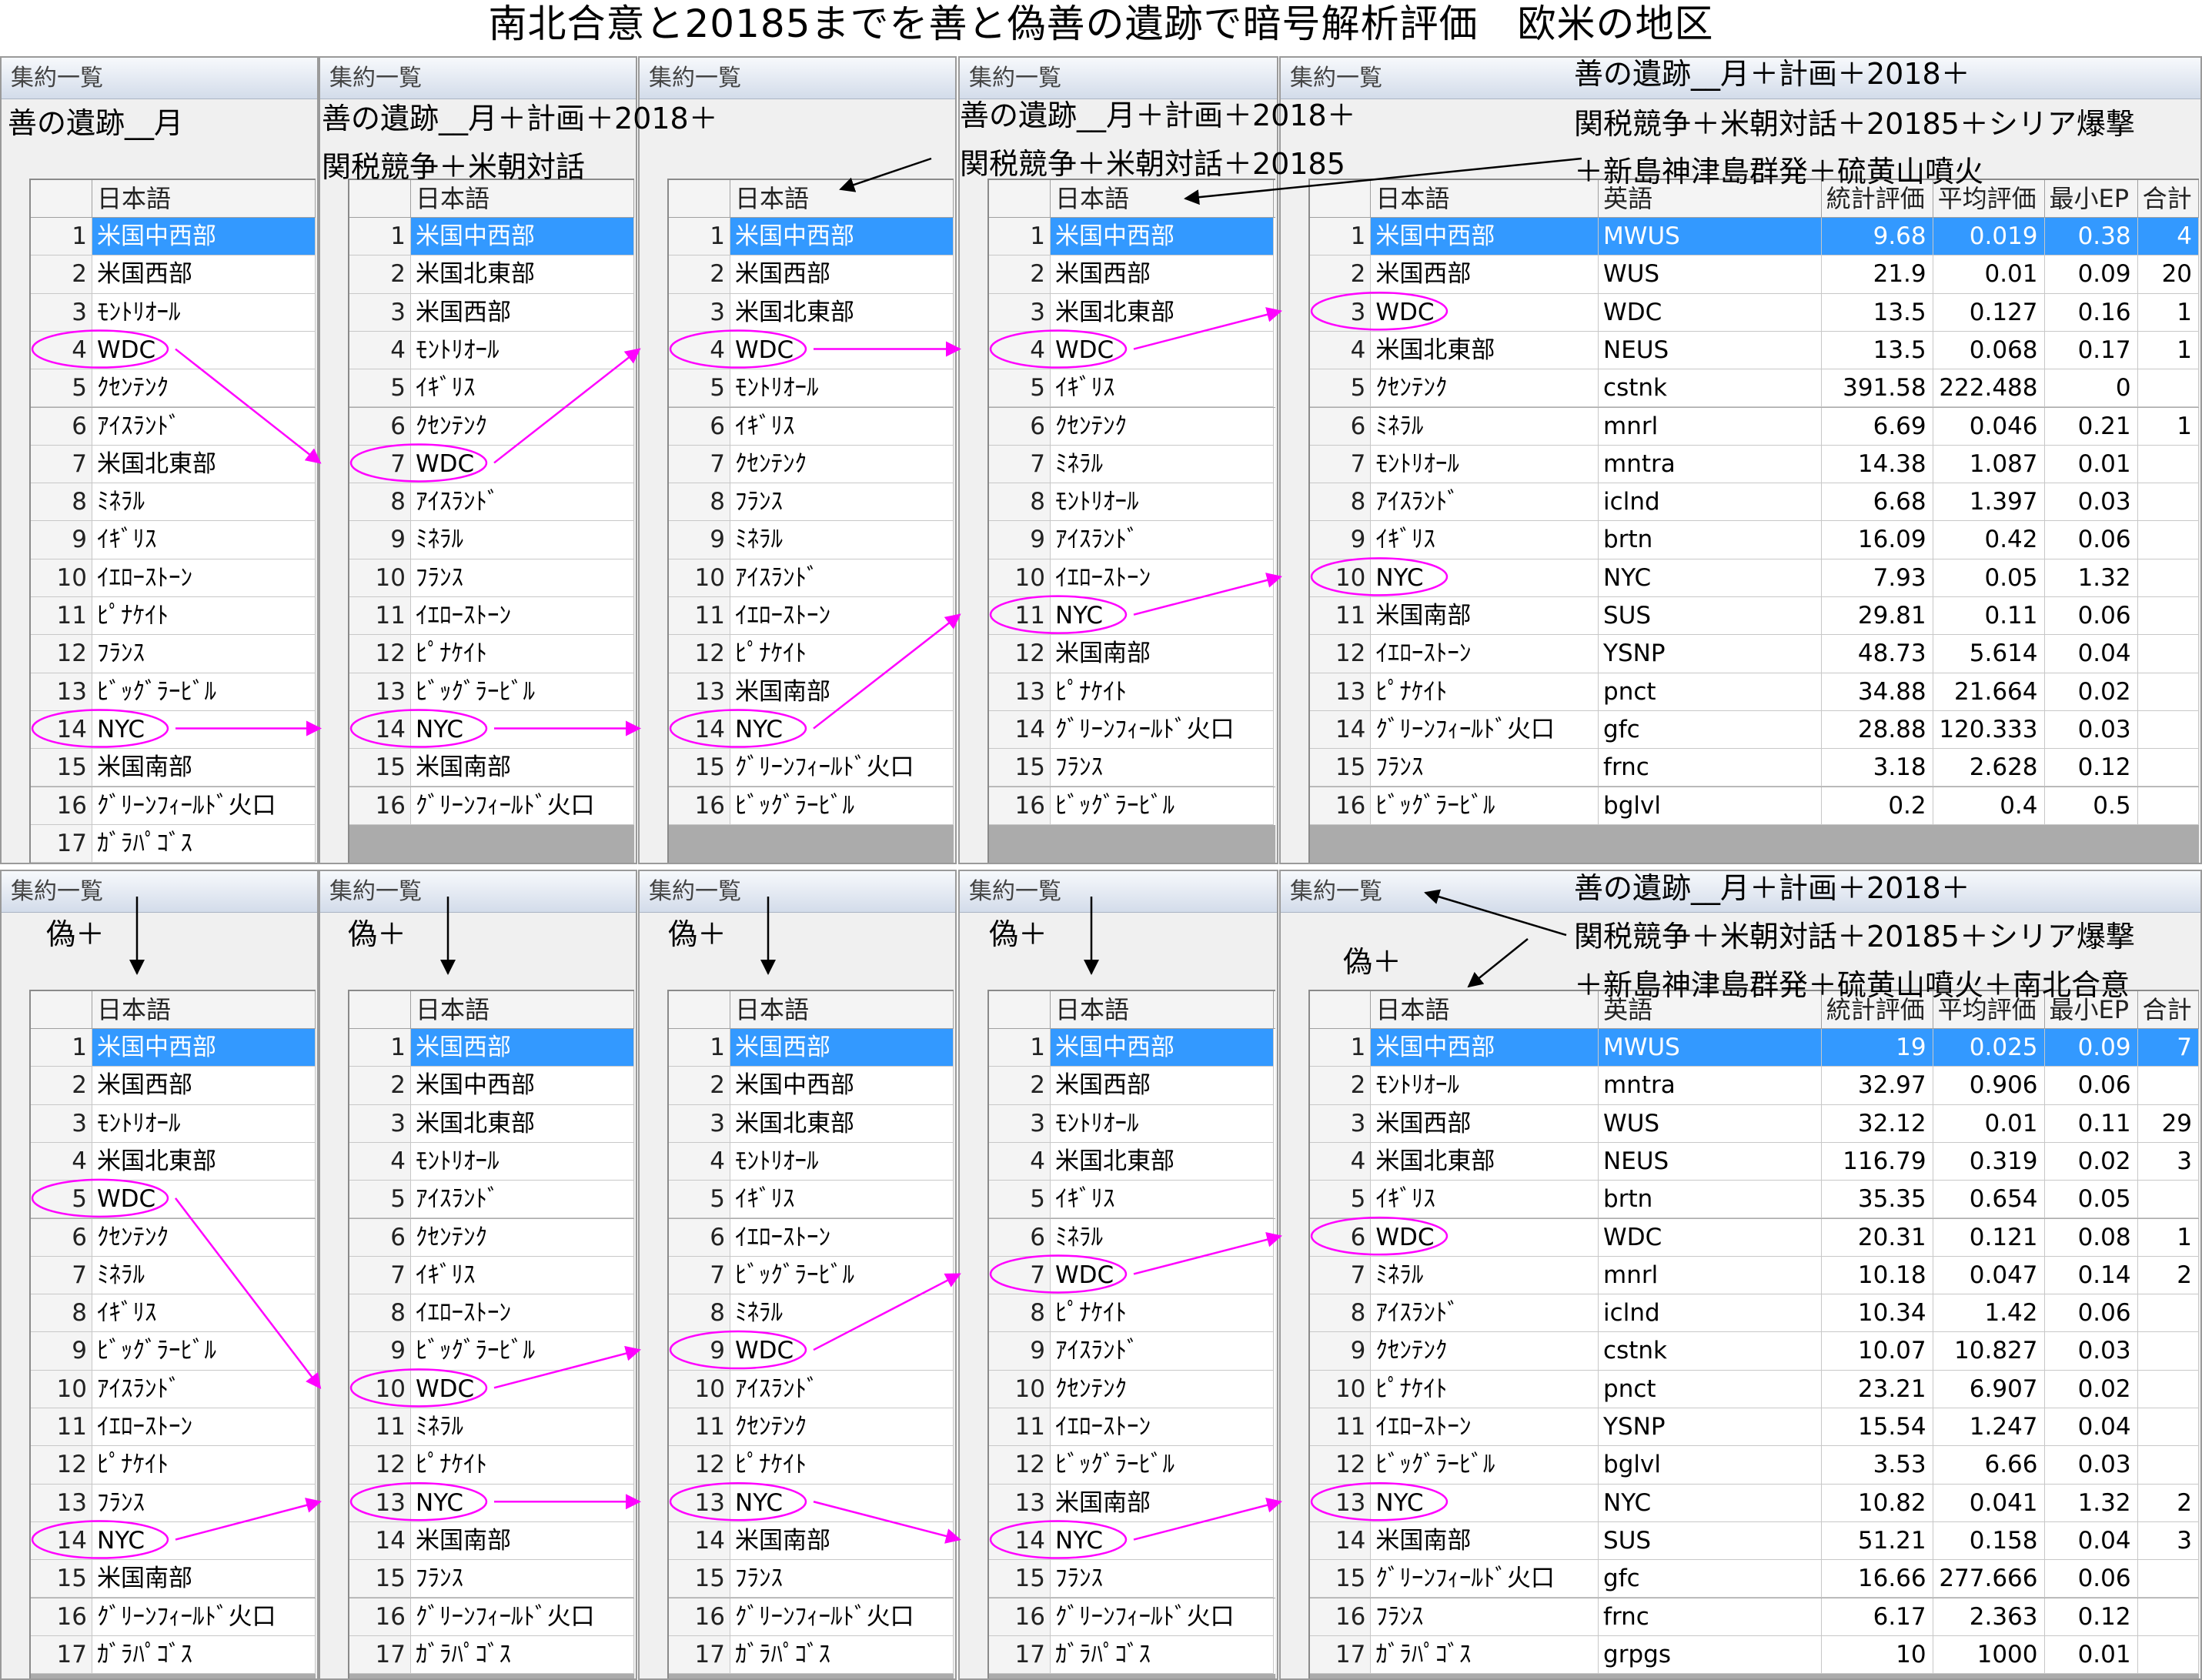 The image size is (2202, 1680). What do you see at coordinates (1755, 1162) in the screenshot?
I see `table-row: 4 米国北東部 NEUS 116.79 0.319 0.02 3` at bounding box center [1755, 1162].